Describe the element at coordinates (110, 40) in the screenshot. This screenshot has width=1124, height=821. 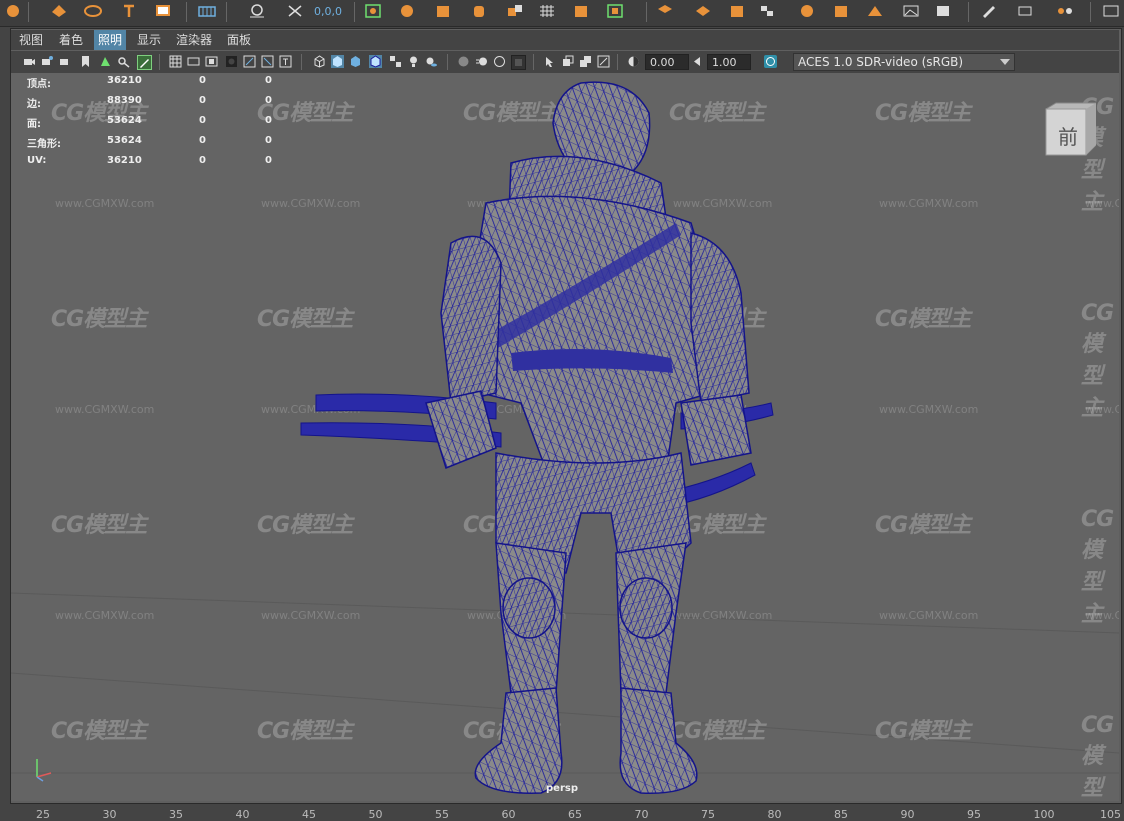
I see `menu-lighting: 照明` at that location.